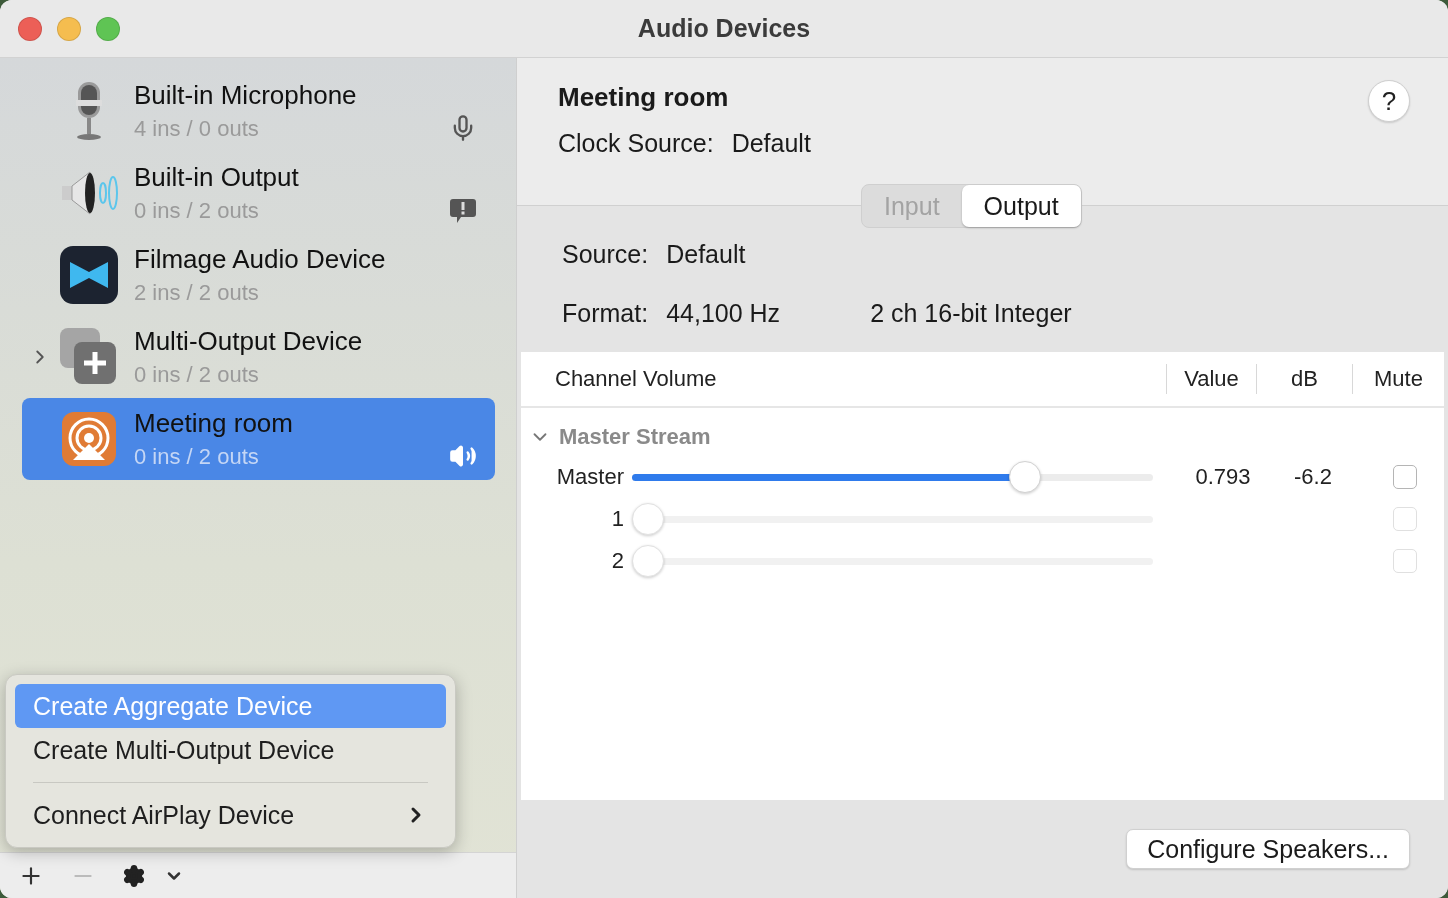 This screenshot has width=1448, height=898. What do you see at coordinates (590, 477) in the screenshot?
I see `channel-name: Master` at bounding box center [590, 477].